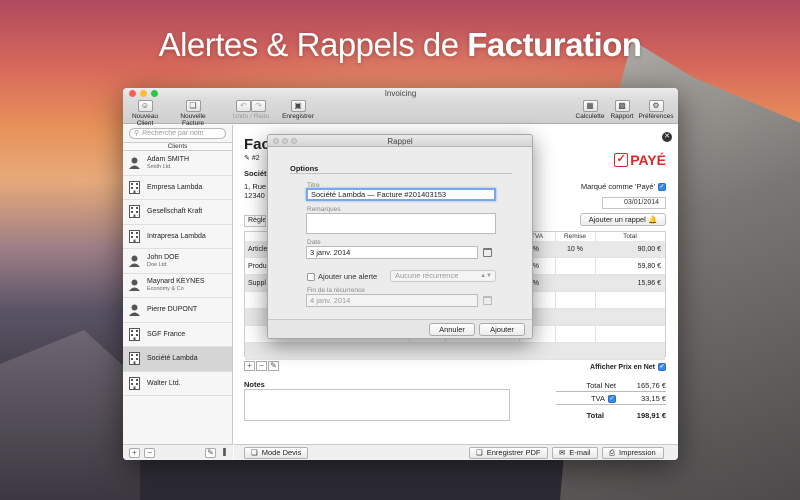  I want to click on save-button: ▣ Enregistrer, so click(298, 110).